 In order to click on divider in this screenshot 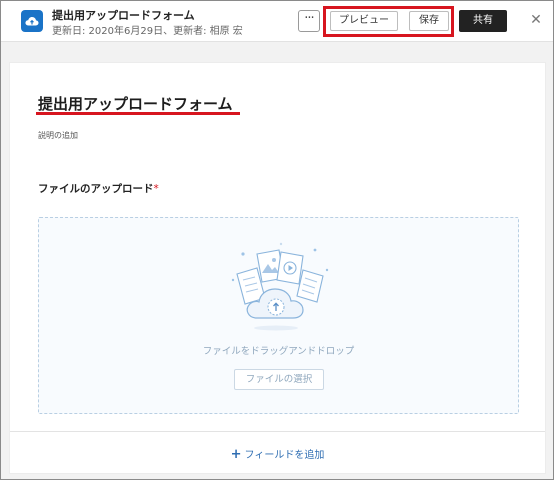, I will do `click(277, 431)`.